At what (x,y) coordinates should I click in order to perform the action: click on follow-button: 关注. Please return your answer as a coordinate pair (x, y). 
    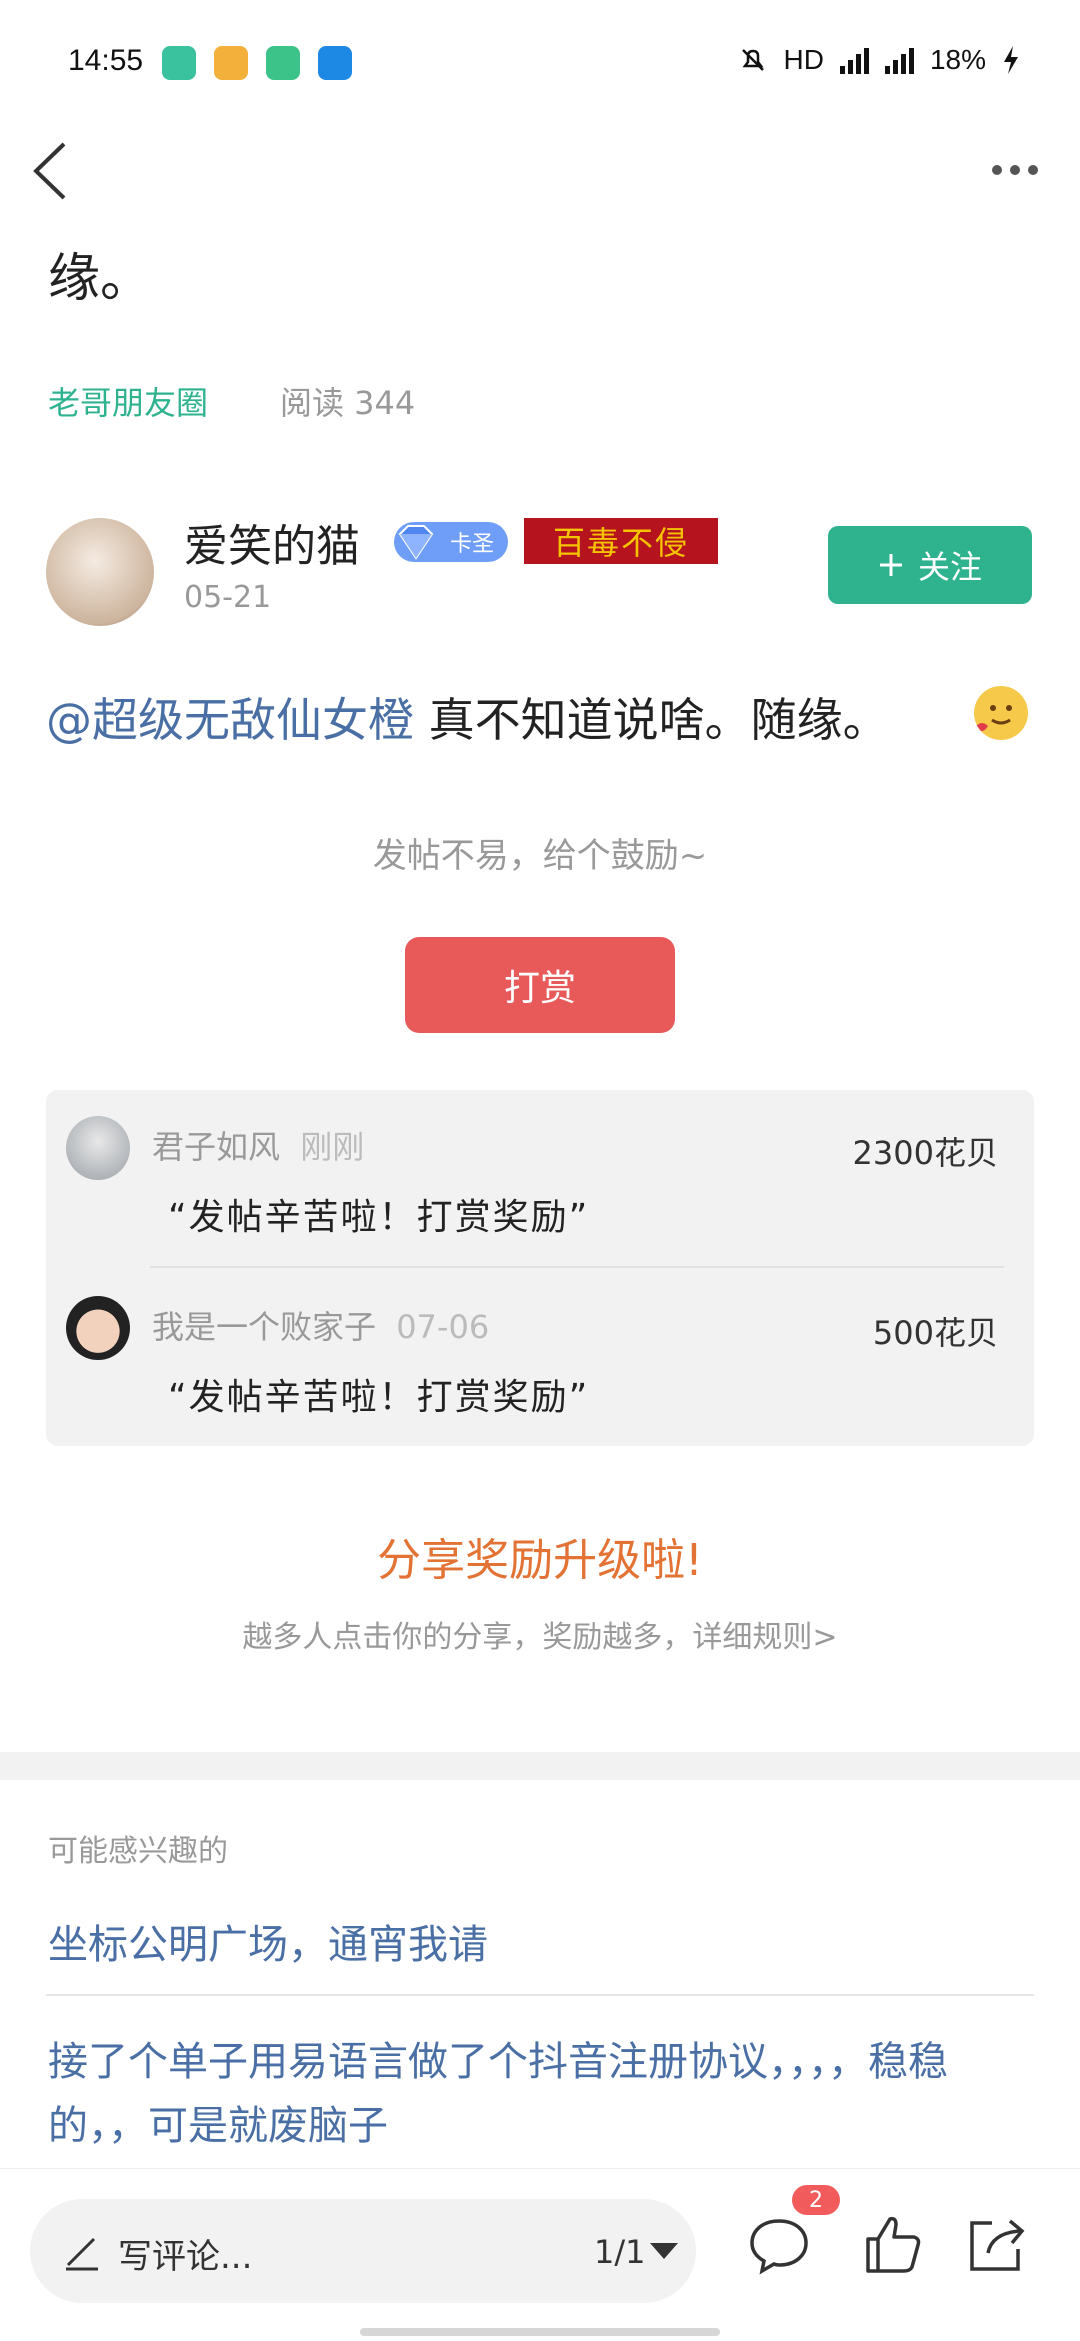
    Looking at the image, I should click on (930, 565).